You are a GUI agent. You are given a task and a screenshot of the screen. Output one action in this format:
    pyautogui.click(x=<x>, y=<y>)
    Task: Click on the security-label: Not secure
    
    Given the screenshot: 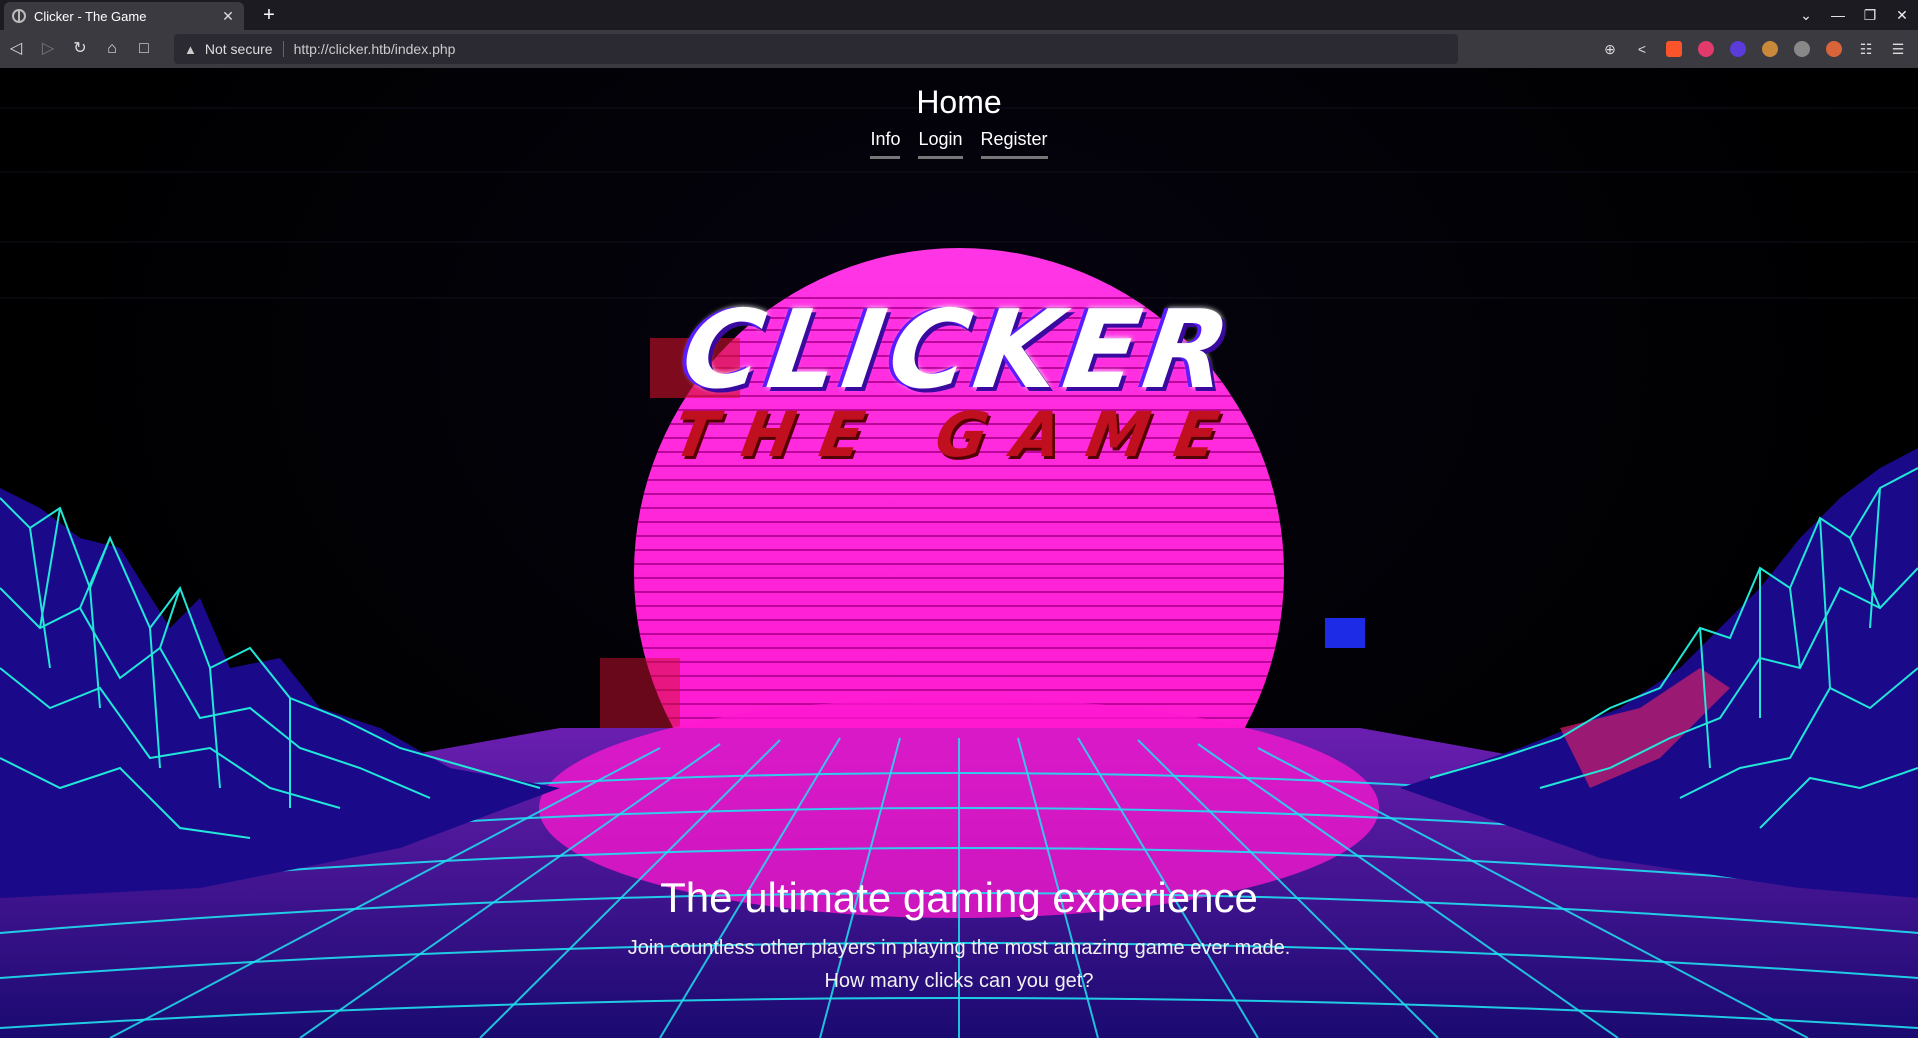 What is the action you would take?
    pyautogui.click(x=239, y=49)
    